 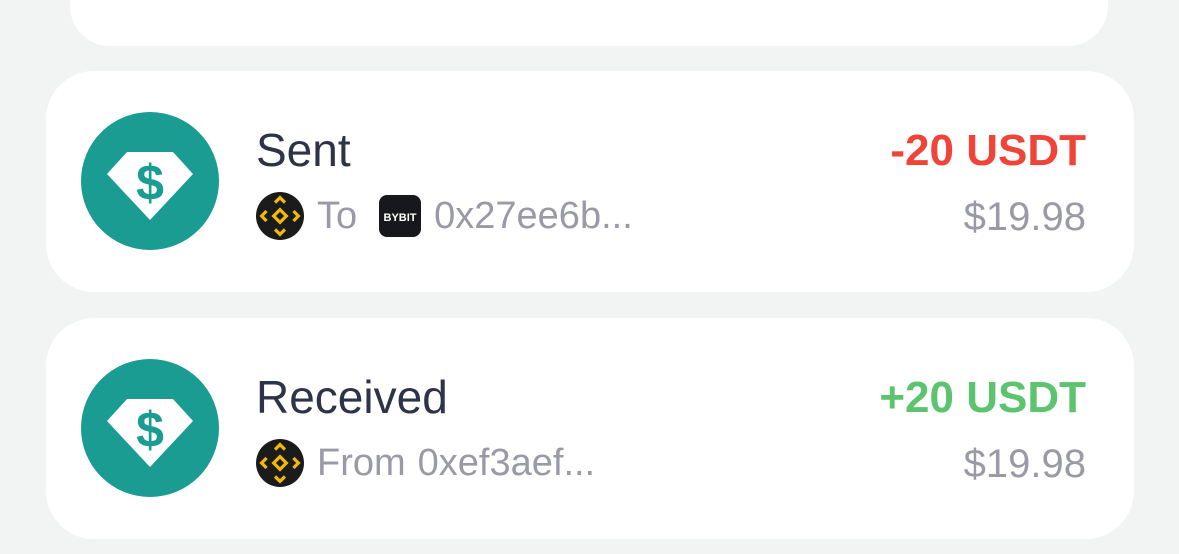 I want to click on svg-text: BYBIT, so click(x=400, y=218).